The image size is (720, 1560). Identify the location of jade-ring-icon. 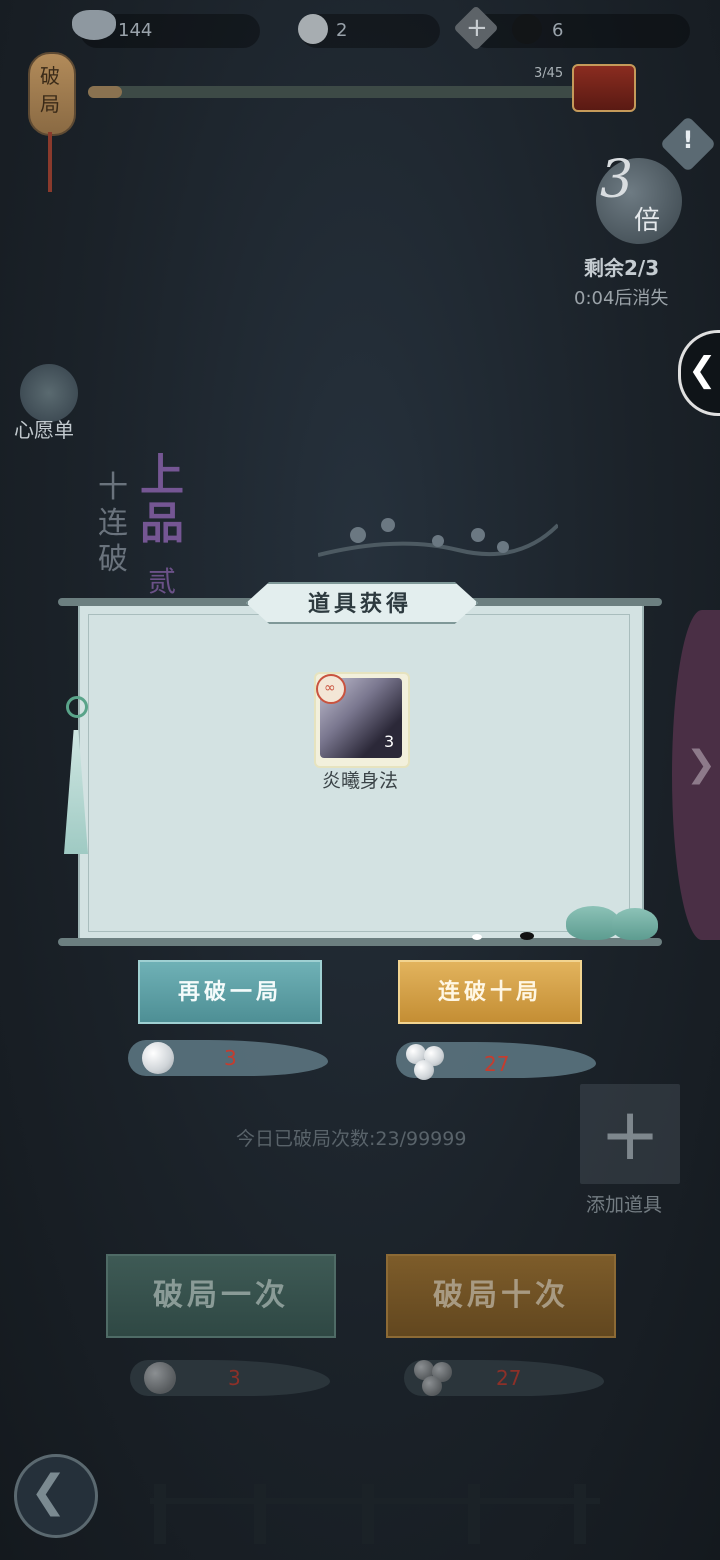
(77, 707).